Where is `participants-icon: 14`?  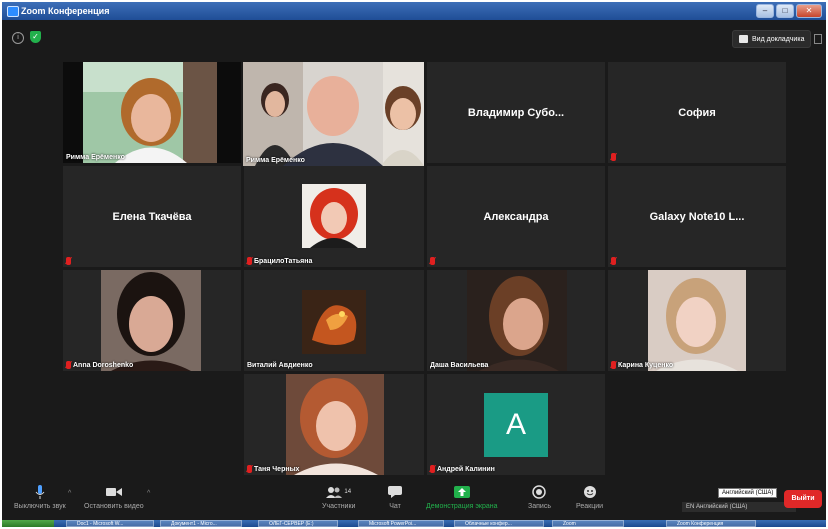 participants-icon: 14 is located at coordinates (338, 492).